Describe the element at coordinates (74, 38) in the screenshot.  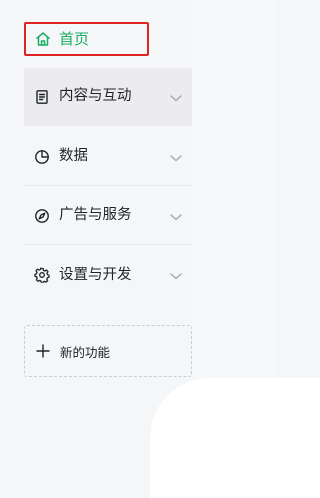
I see `sidebar-item-home-label: 首页` at that location.